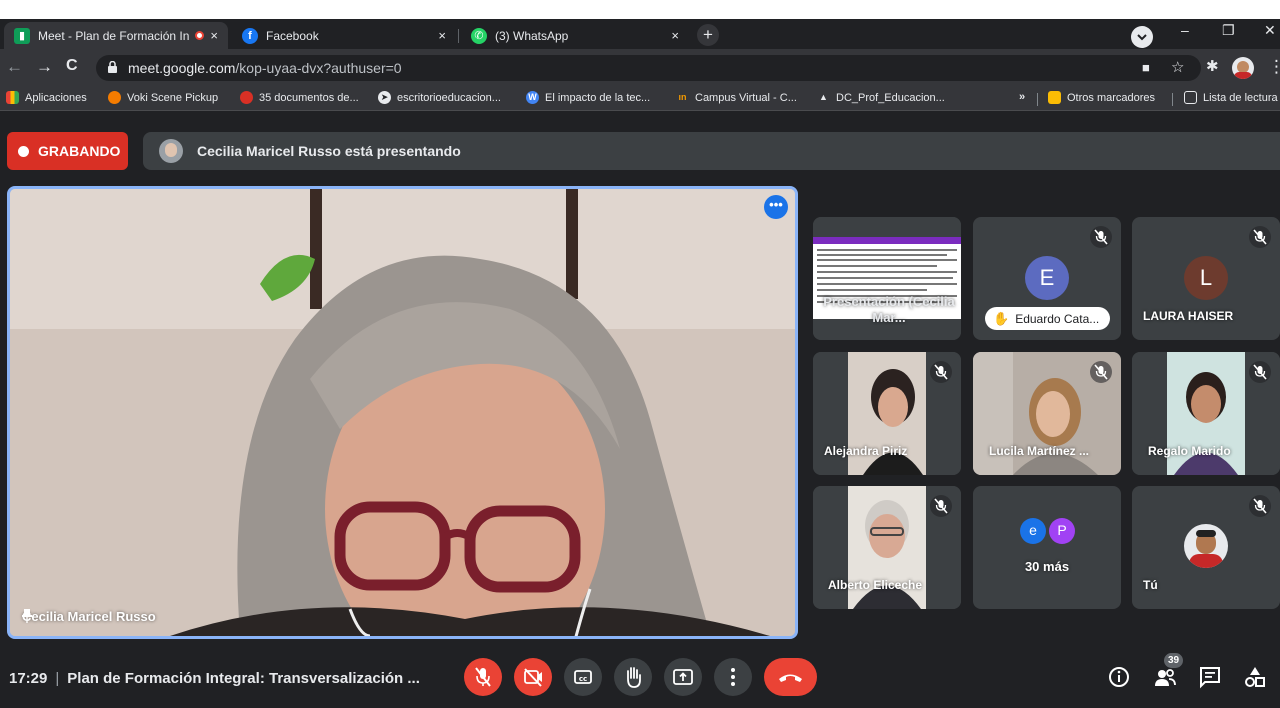 The image size is (1280, 708). What do you see at coordinates (46, 97) in the screenshot?
I see `bookmark-item: Aplicaciones` at bounding box center [46, 97].